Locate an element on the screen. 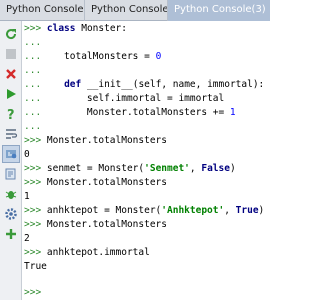 Image resolution: width=320 pixels, height=300 pixels. console-output-line: 1 is located at coordinates (27, 196).